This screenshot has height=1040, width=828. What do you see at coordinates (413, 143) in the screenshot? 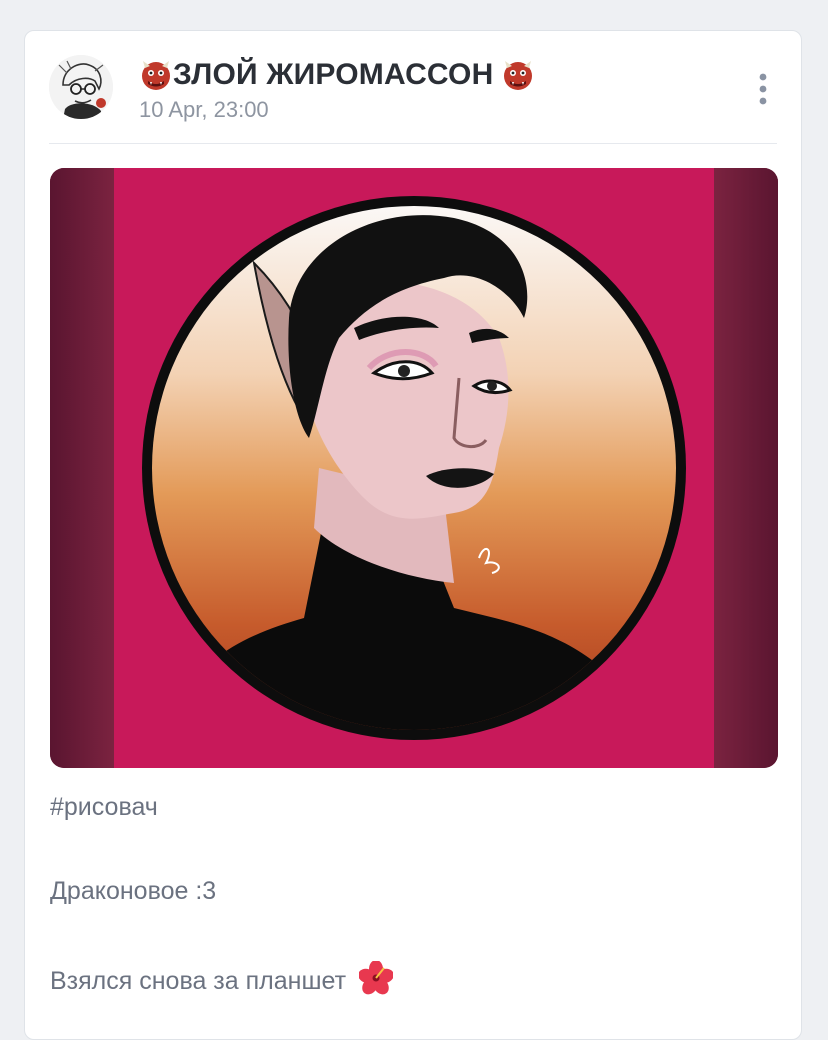
I see `header-divider` at bounding box center [413, 143].